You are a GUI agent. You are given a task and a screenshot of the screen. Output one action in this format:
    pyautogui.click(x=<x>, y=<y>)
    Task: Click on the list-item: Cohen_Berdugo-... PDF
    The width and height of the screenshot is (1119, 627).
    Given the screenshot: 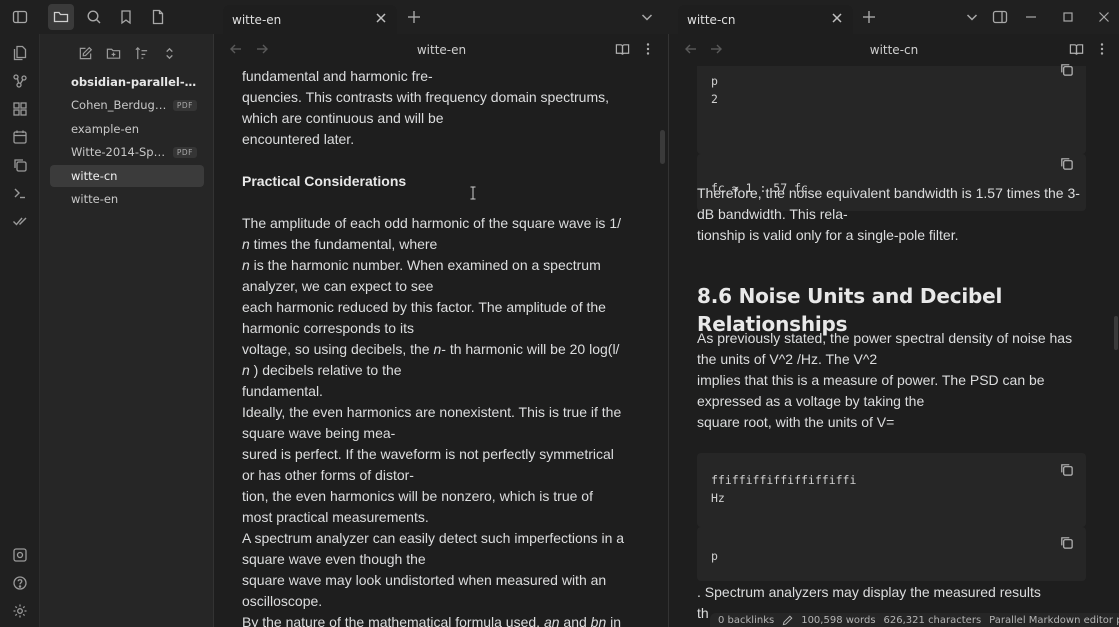 What is the action you would take?
    pyautogui.click(x=127, y=105)
    